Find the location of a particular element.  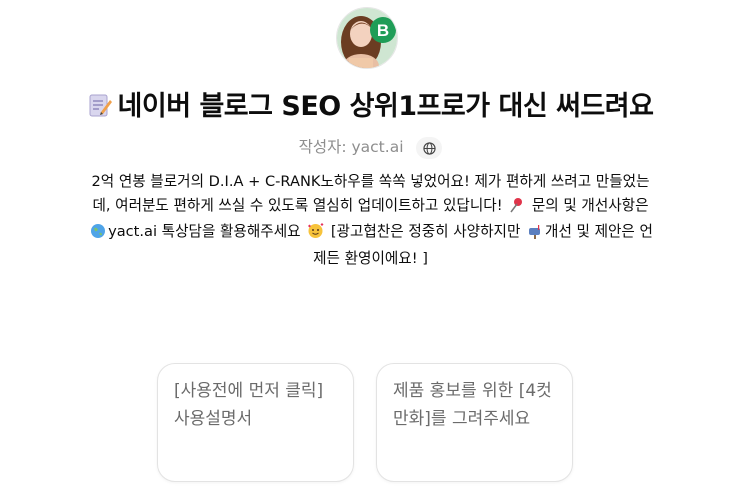

smiling-face-with-hearts-icon is located at coordinates (315, 234).